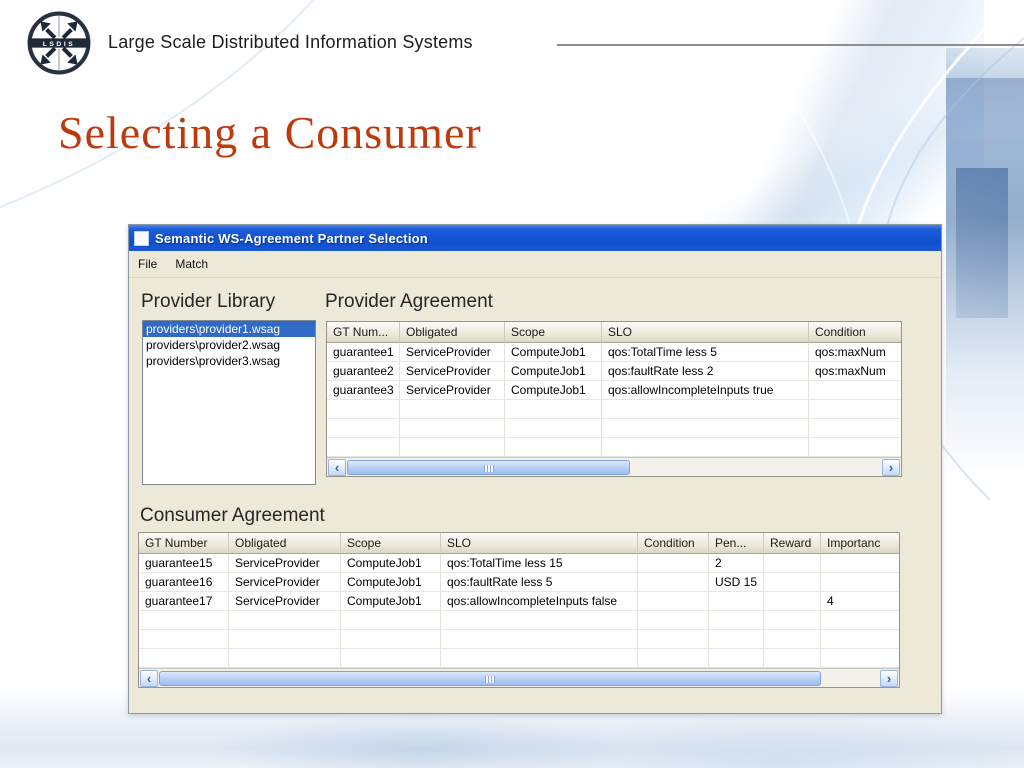  I want to click on provider-library-heading: Provider Library, so click(208, 301).